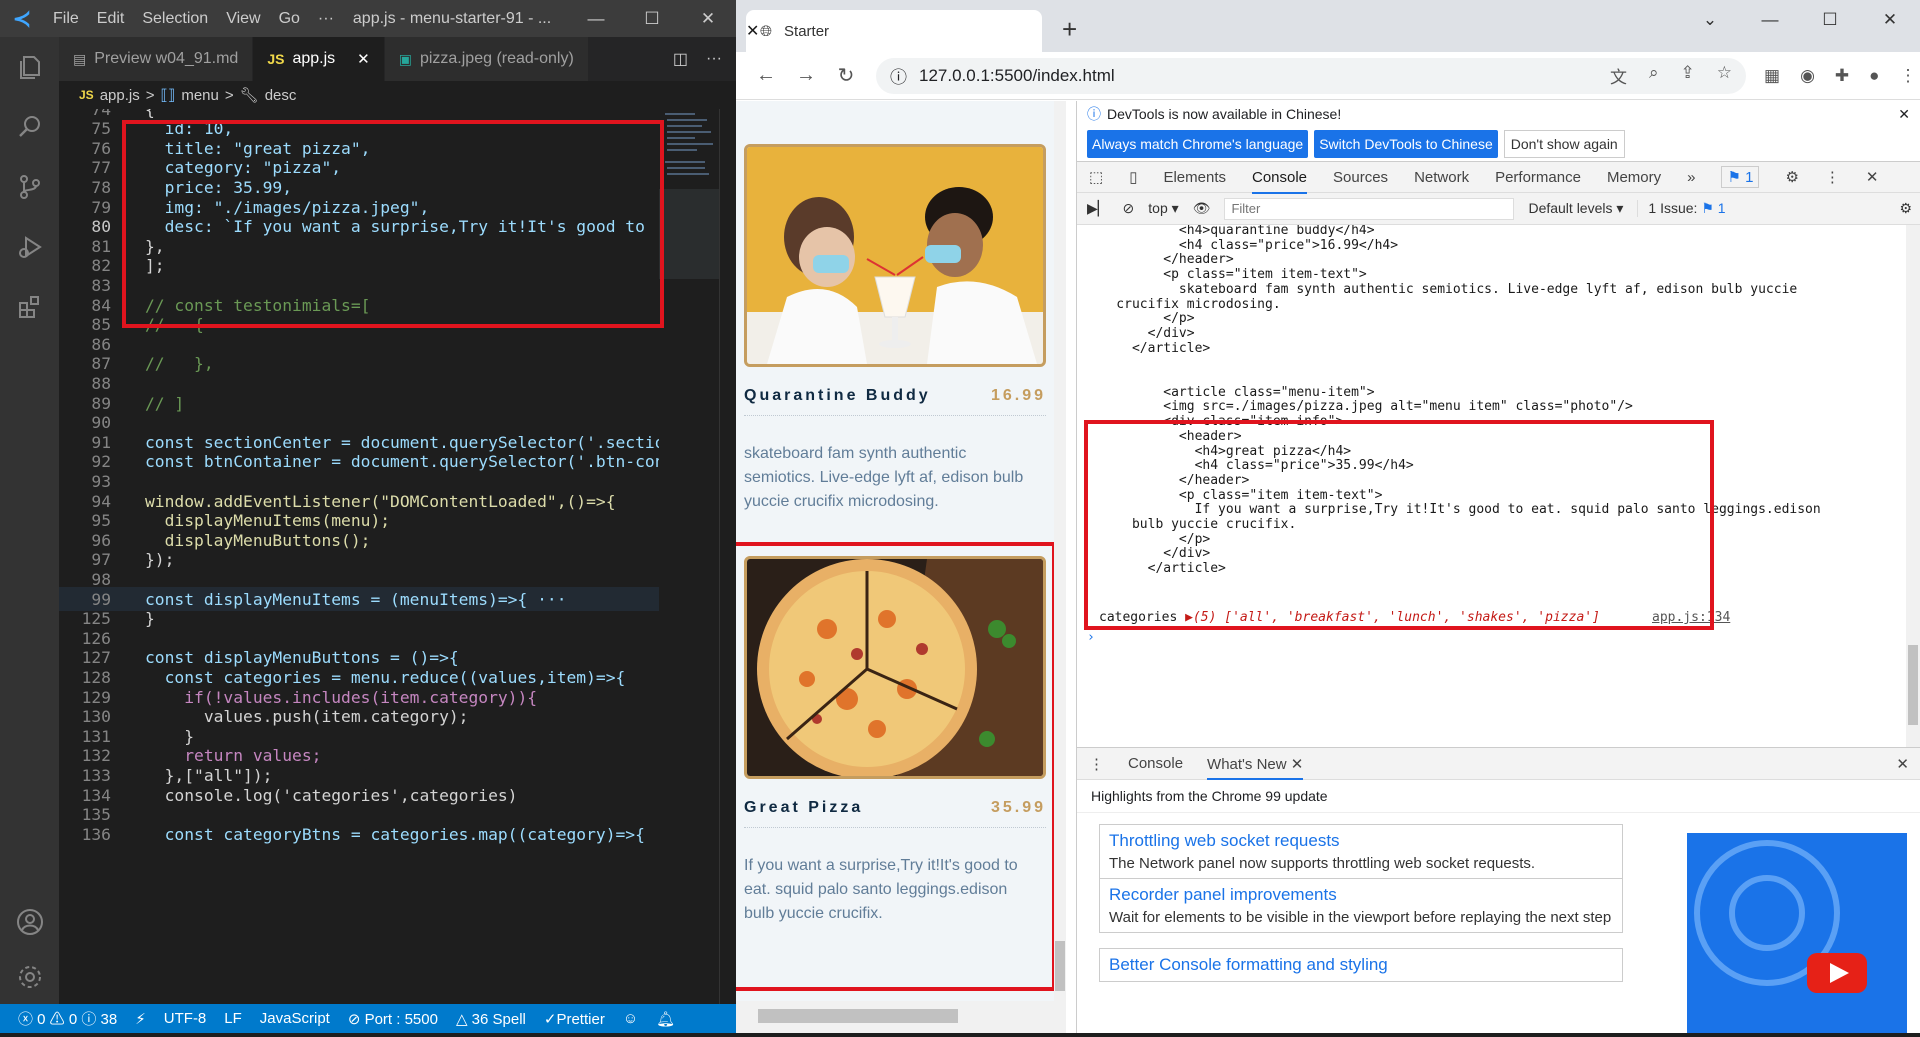  I want to click on notifications-icon: 🔔︎, so click(665, 1019).